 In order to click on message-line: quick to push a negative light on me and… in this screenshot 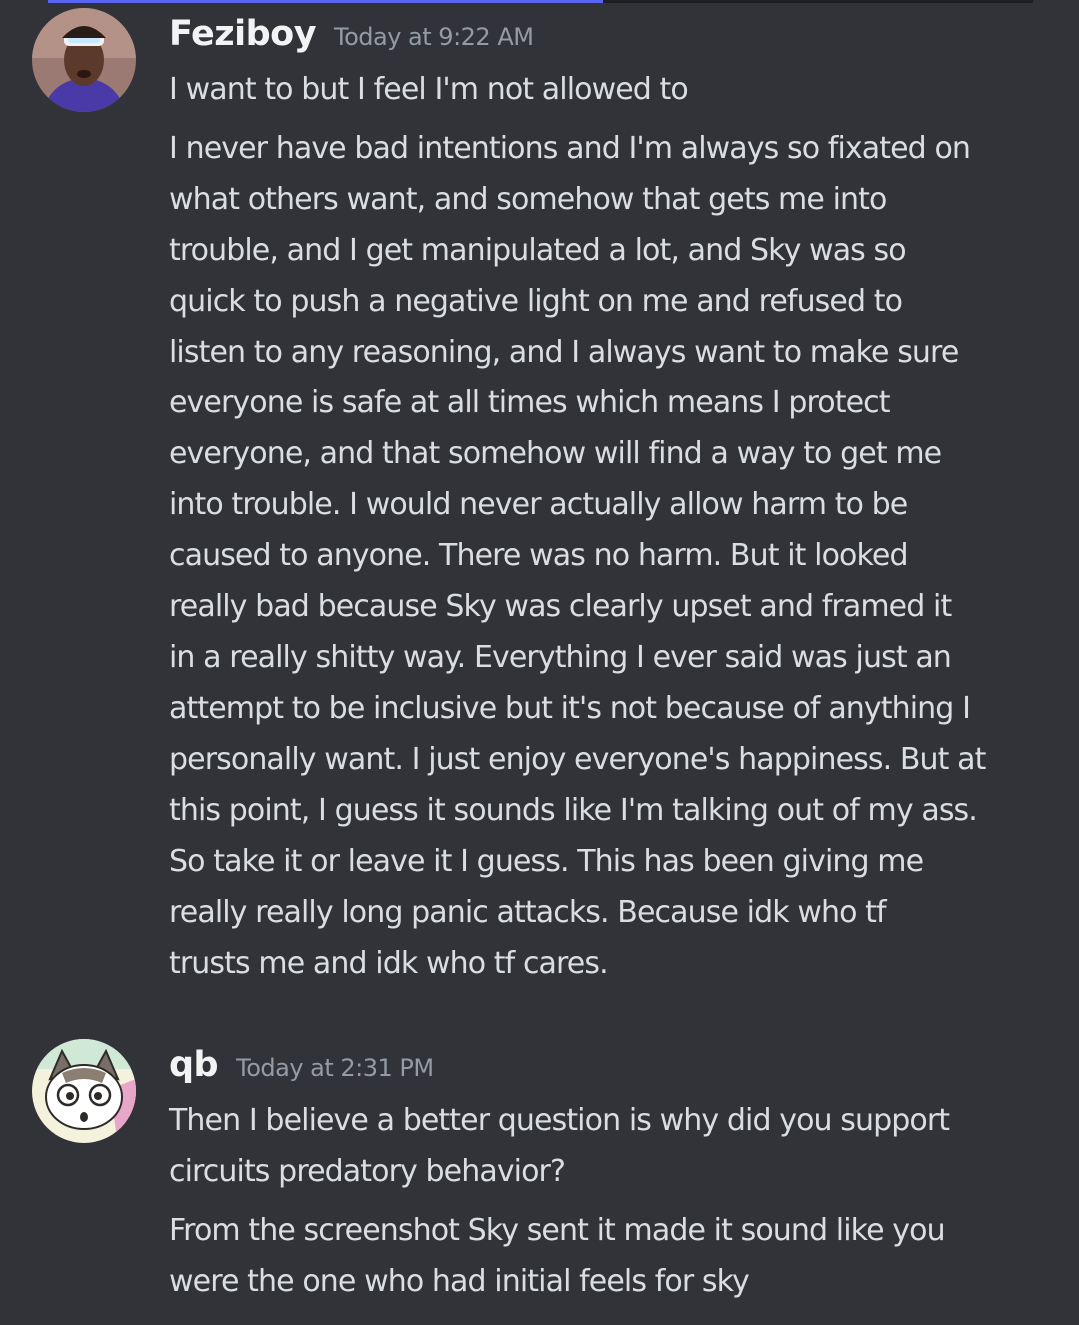, I will do `click(536, 301)`.